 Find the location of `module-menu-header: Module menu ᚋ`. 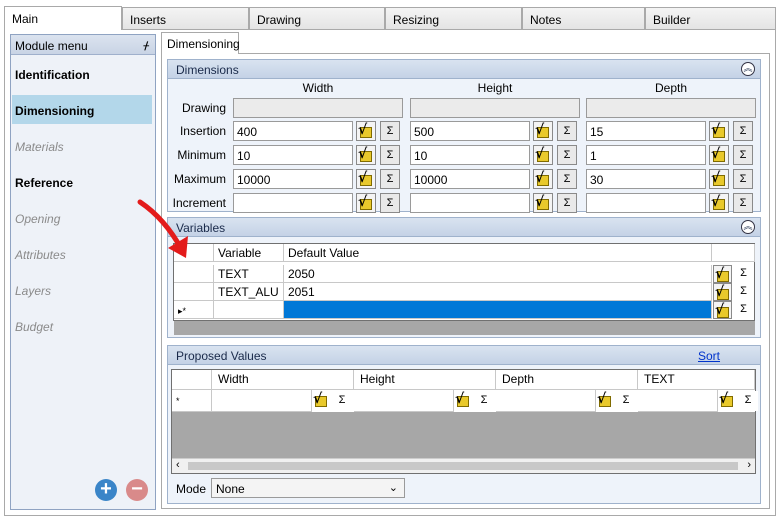

module-menu-header: Module menu ᚋ is located at coordinates (83, 45).